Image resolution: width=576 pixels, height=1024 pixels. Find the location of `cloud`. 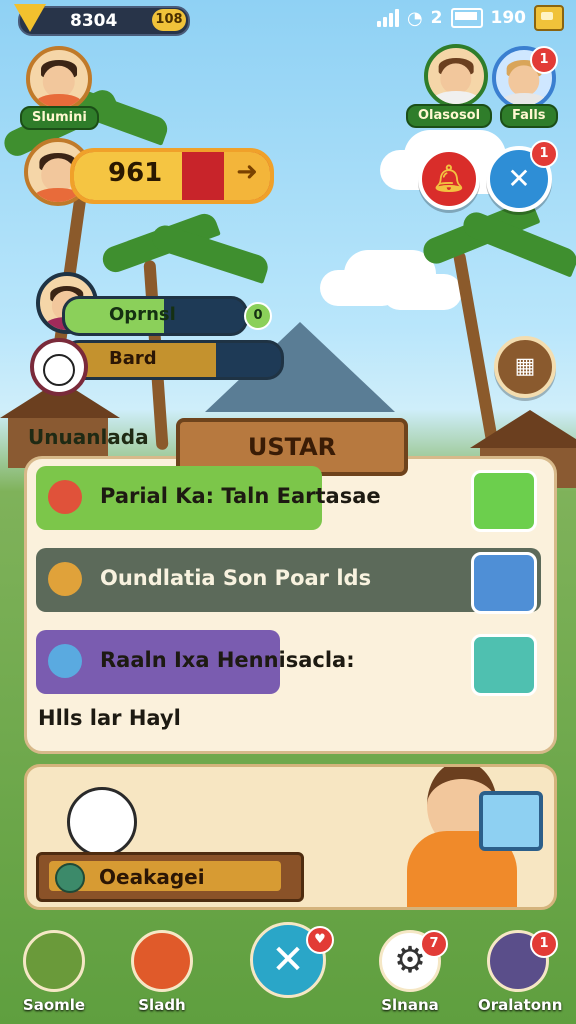

cloud is located at coordinates (360, 288).